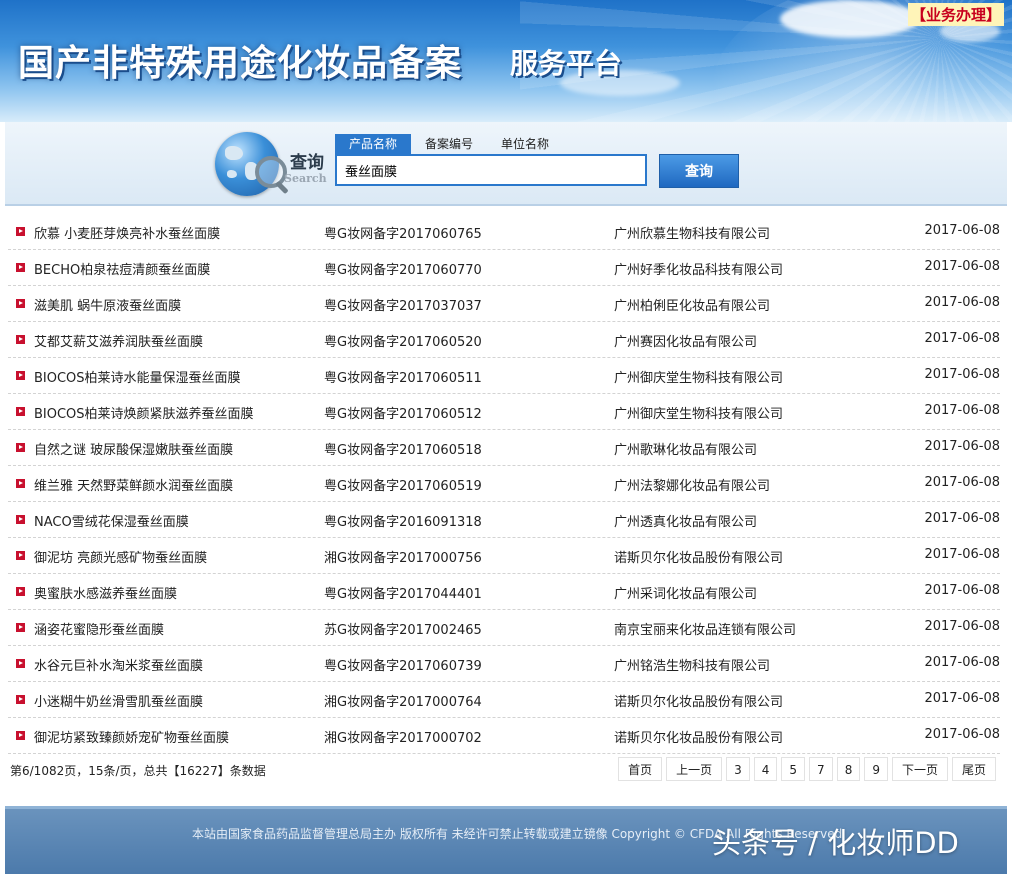  I want to click on company-name: 广州欣慕生物科技有限公司, so click(692, 234).